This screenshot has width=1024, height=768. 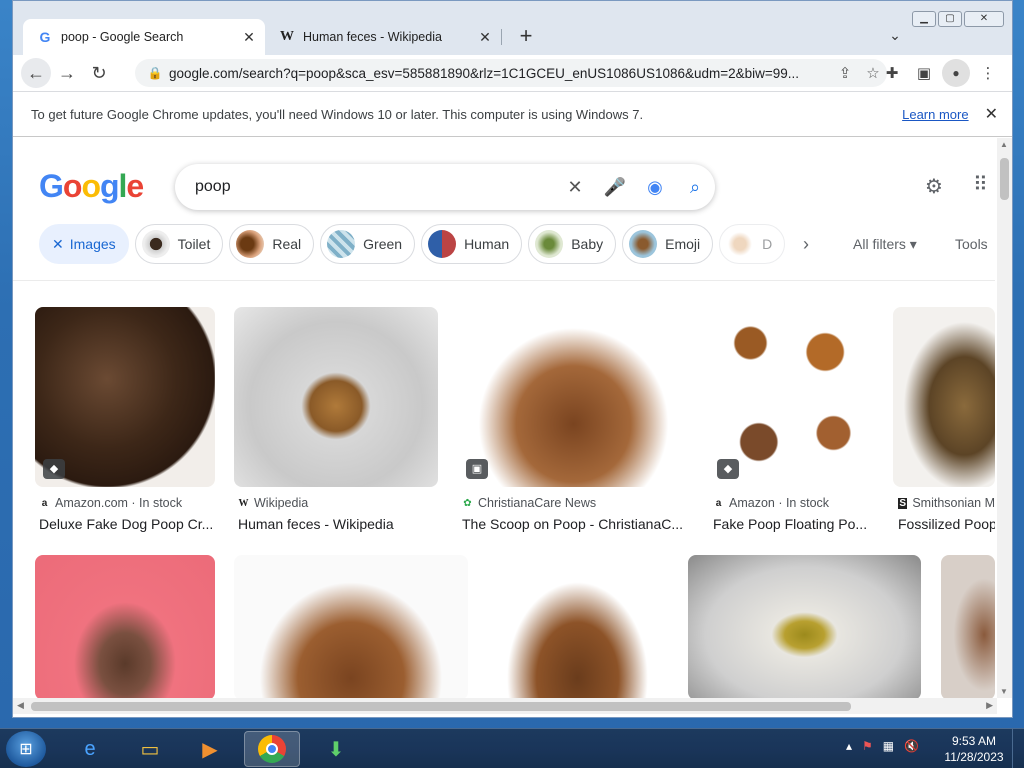 I want to click on search-submit-icon: ⌕, so click(x=695, y=187).